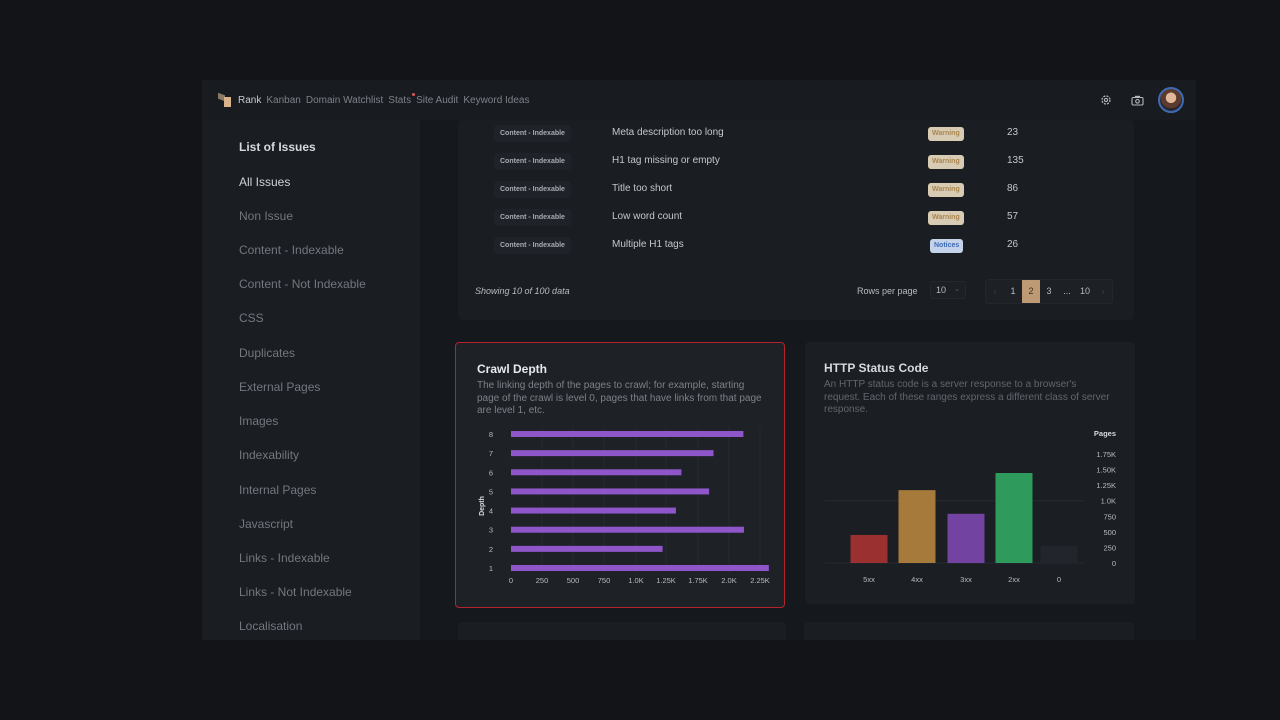  I want to click on x-tick-label: 1.0K, so click(635, 580).